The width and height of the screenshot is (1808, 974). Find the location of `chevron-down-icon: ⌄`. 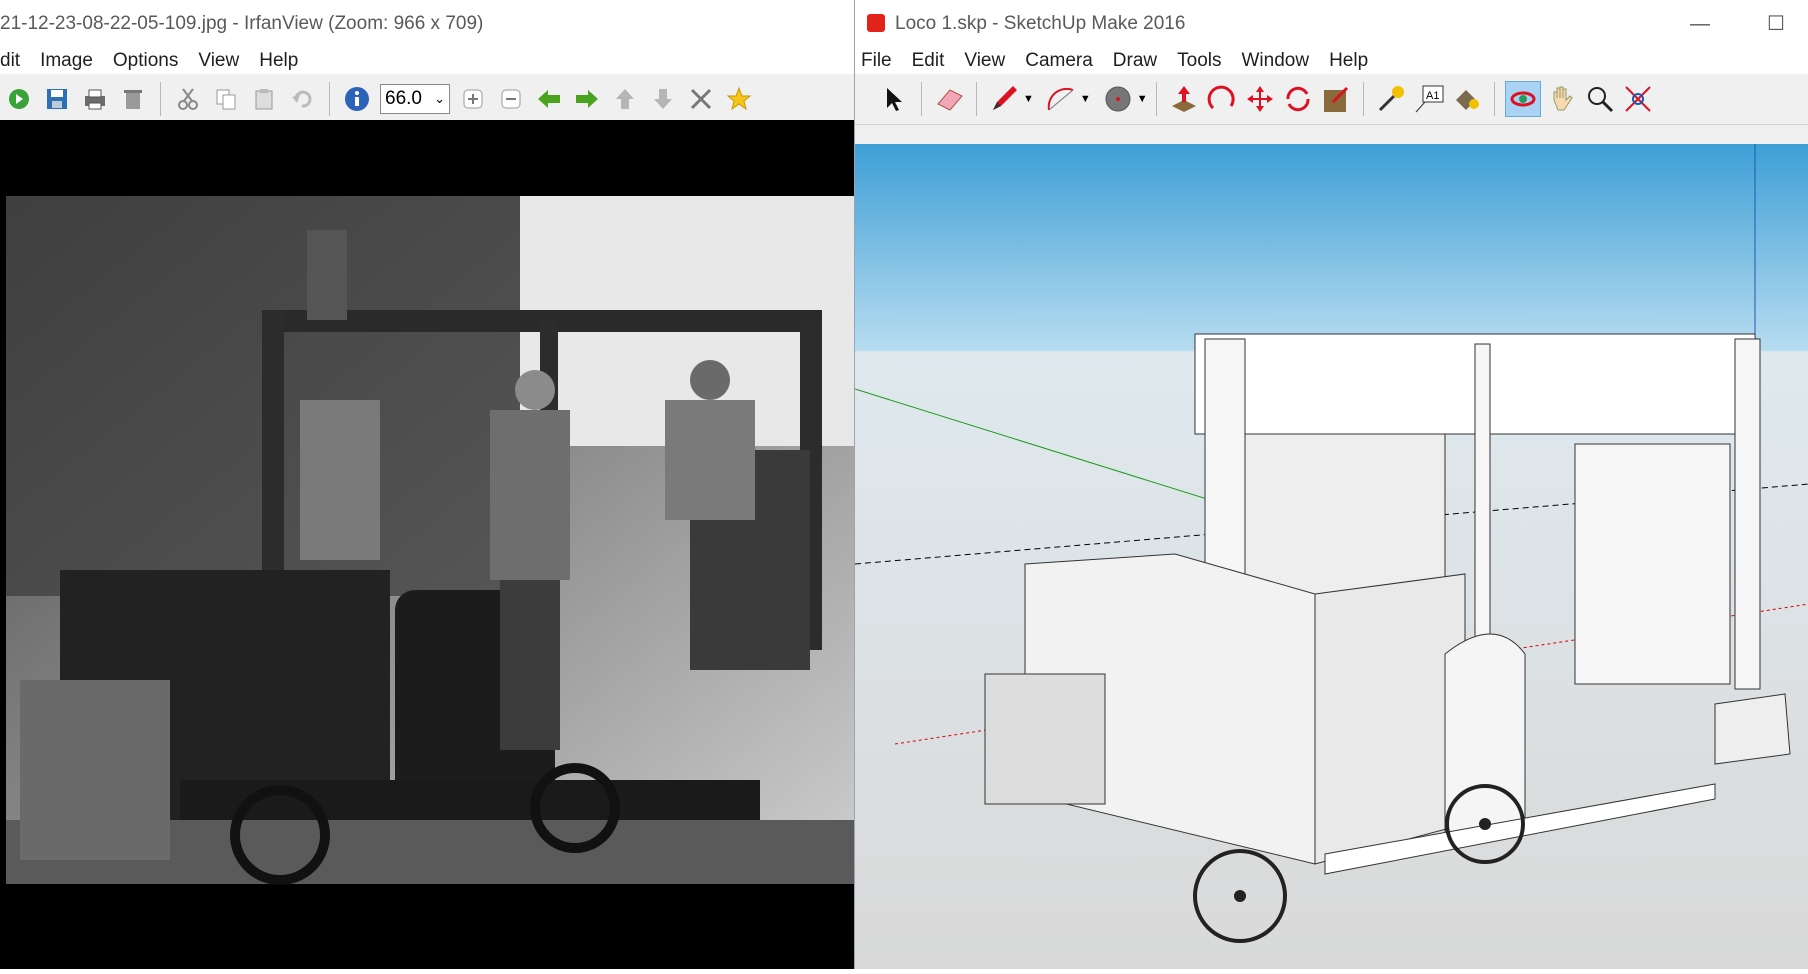

chevron-down-icon: ⌄ is located at coordinates (439, 98).